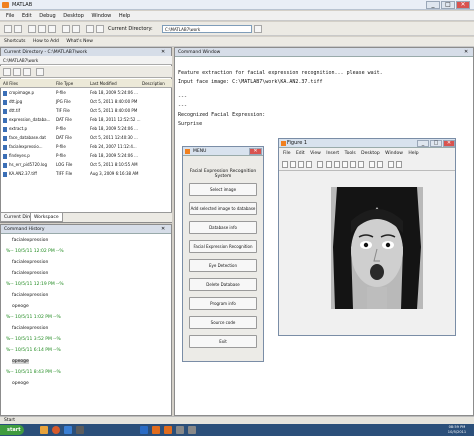  Describe the element at coordinates (423, 143) in the screenshot. I see `figure-minimize-button: _` at that location.